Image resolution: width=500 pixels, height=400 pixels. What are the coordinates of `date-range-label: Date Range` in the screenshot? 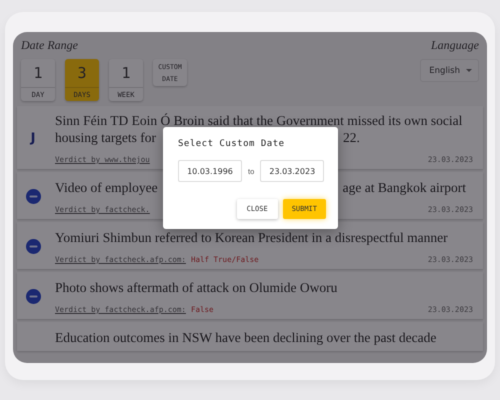 It's located at (50, 45).